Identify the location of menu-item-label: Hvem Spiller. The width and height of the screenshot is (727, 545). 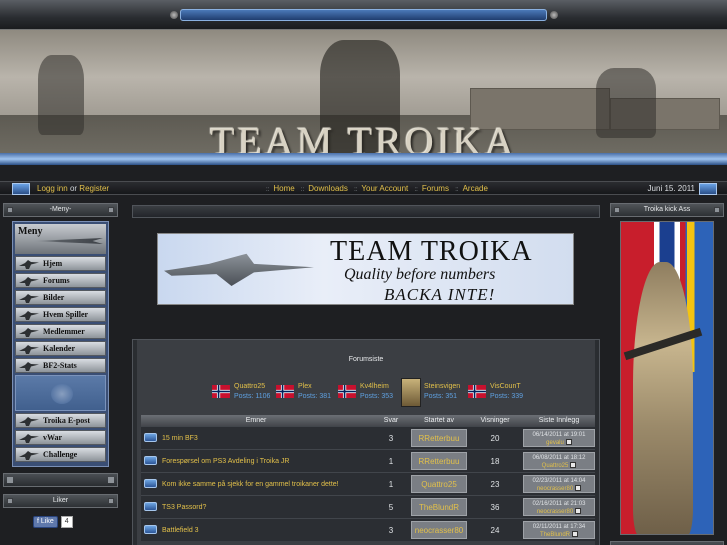
(66, 314).